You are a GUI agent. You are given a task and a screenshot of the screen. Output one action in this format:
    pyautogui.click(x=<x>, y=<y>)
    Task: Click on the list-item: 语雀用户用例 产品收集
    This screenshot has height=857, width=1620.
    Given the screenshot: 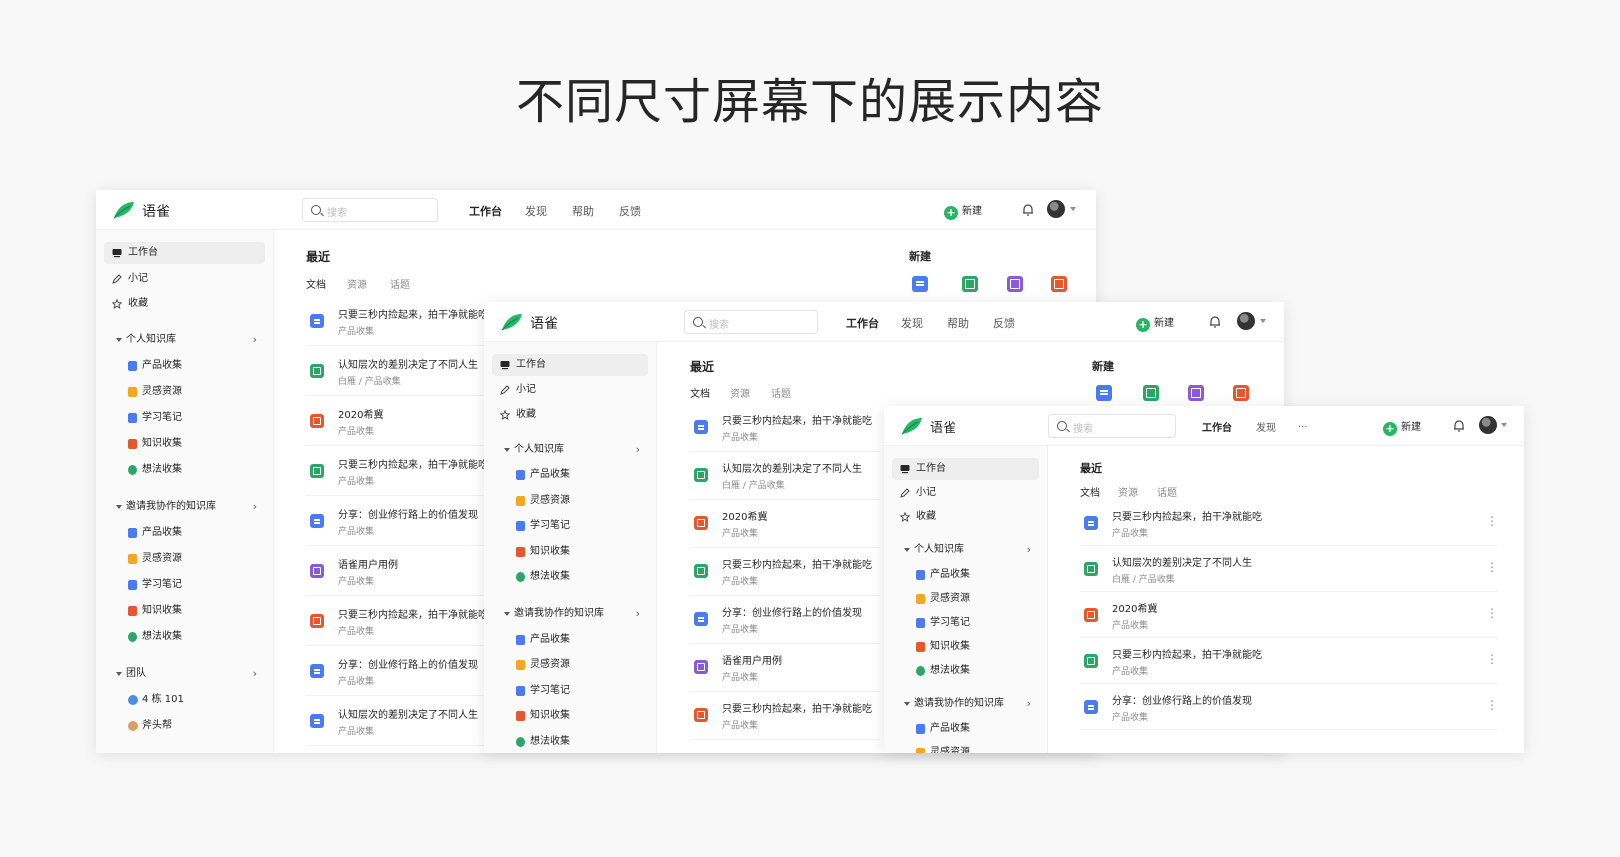 What is the action you would take?
    pyautogui.click(x=785, y=668)
    